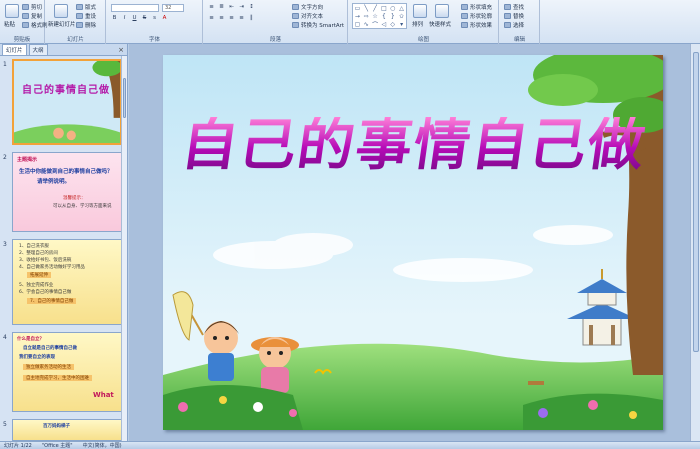 The height and width of the screenshot is (449, 700). What do you see at coordinates (251, 7) in the screenshot?
I see `line-spacing-icon: ↕` at bounding box center [251, 7].